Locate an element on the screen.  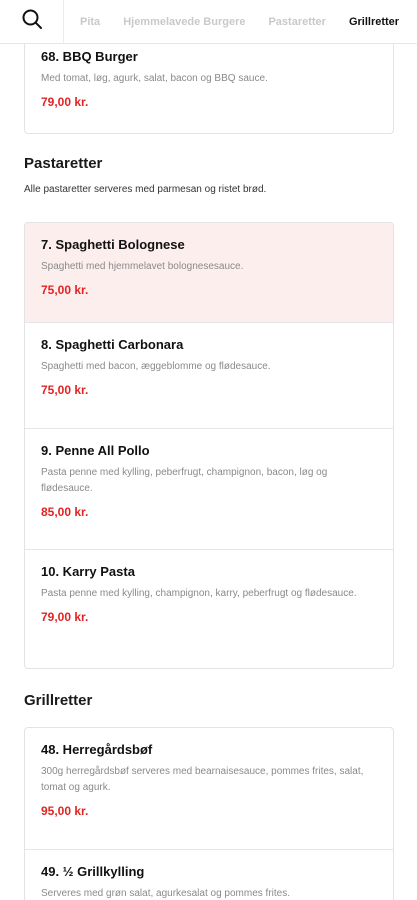
item-name: 49. ½ Grillkylling is located at coordinates (93, 871).